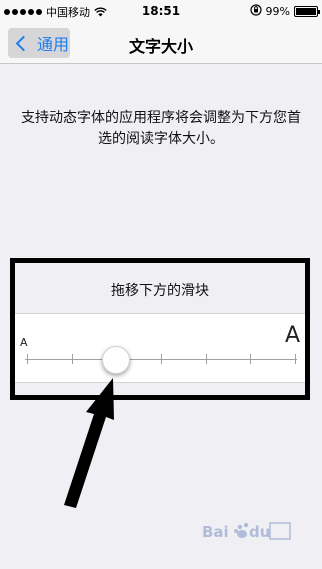 The width and height of the screenshot is (322, 569). I want to click on text-size-slider: A A, so click(160, 348).